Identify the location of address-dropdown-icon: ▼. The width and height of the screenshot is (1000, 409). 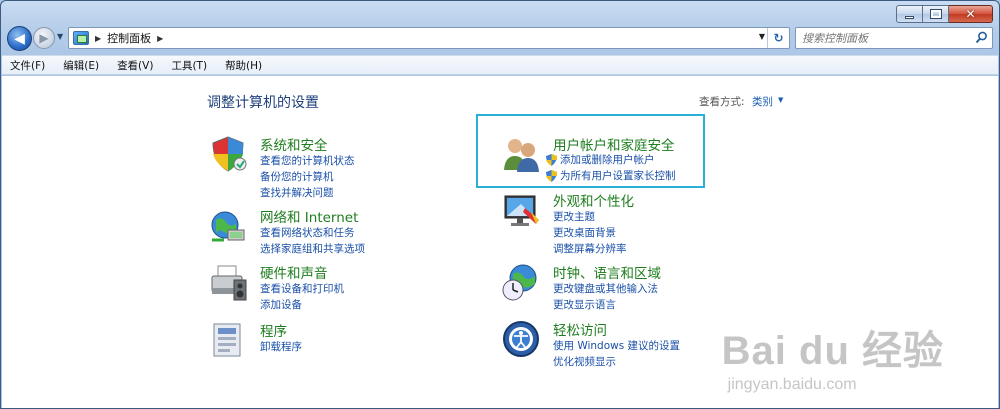
(762, 36).